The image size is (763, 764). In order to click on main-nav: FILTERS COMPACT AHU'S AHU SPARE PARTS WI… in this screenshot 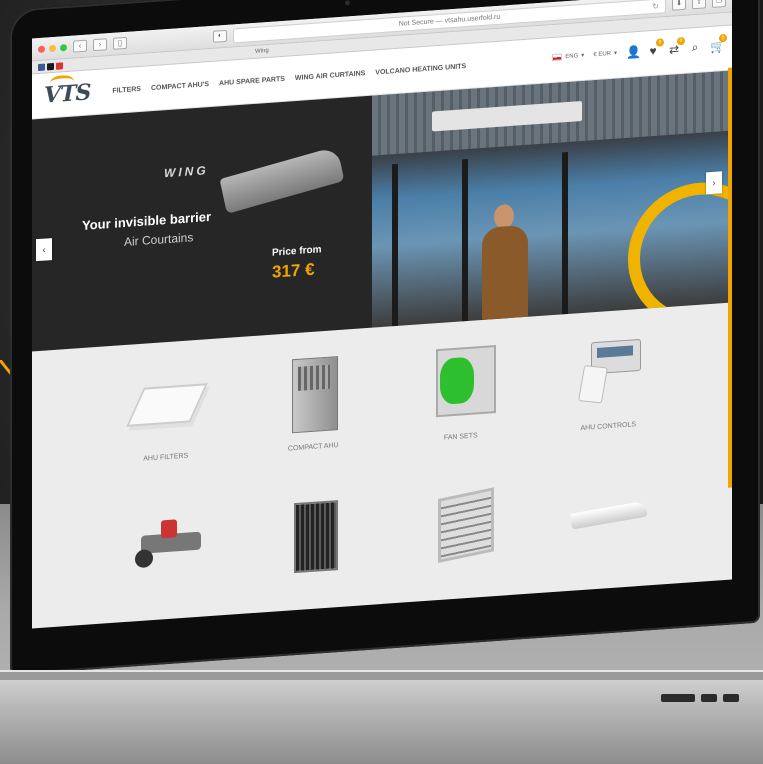, I will do `click(289, 79)`.